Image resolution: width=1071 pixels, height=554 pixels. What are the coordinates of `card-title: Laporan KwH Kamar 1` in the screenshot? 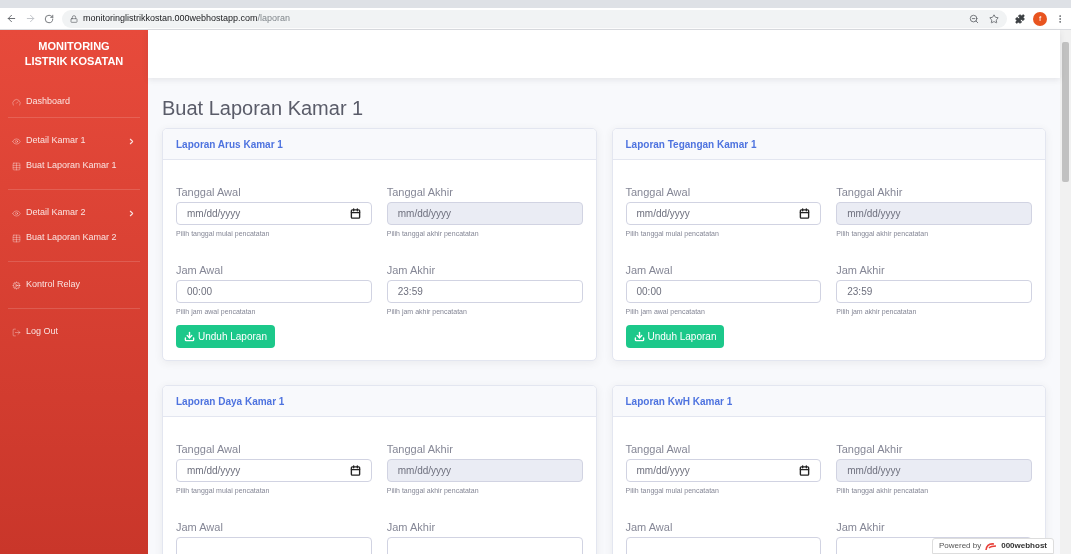 It's located at (679, 401).